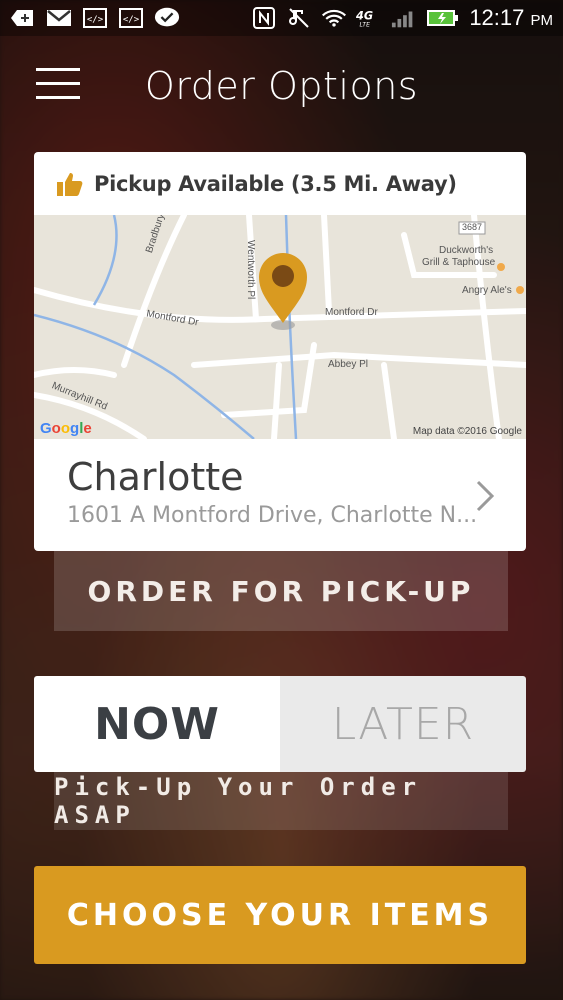  Describe the element at coordinates (348, 364) in the screenshot. I see `map-label-abbey: Abbey Pl` at that location.